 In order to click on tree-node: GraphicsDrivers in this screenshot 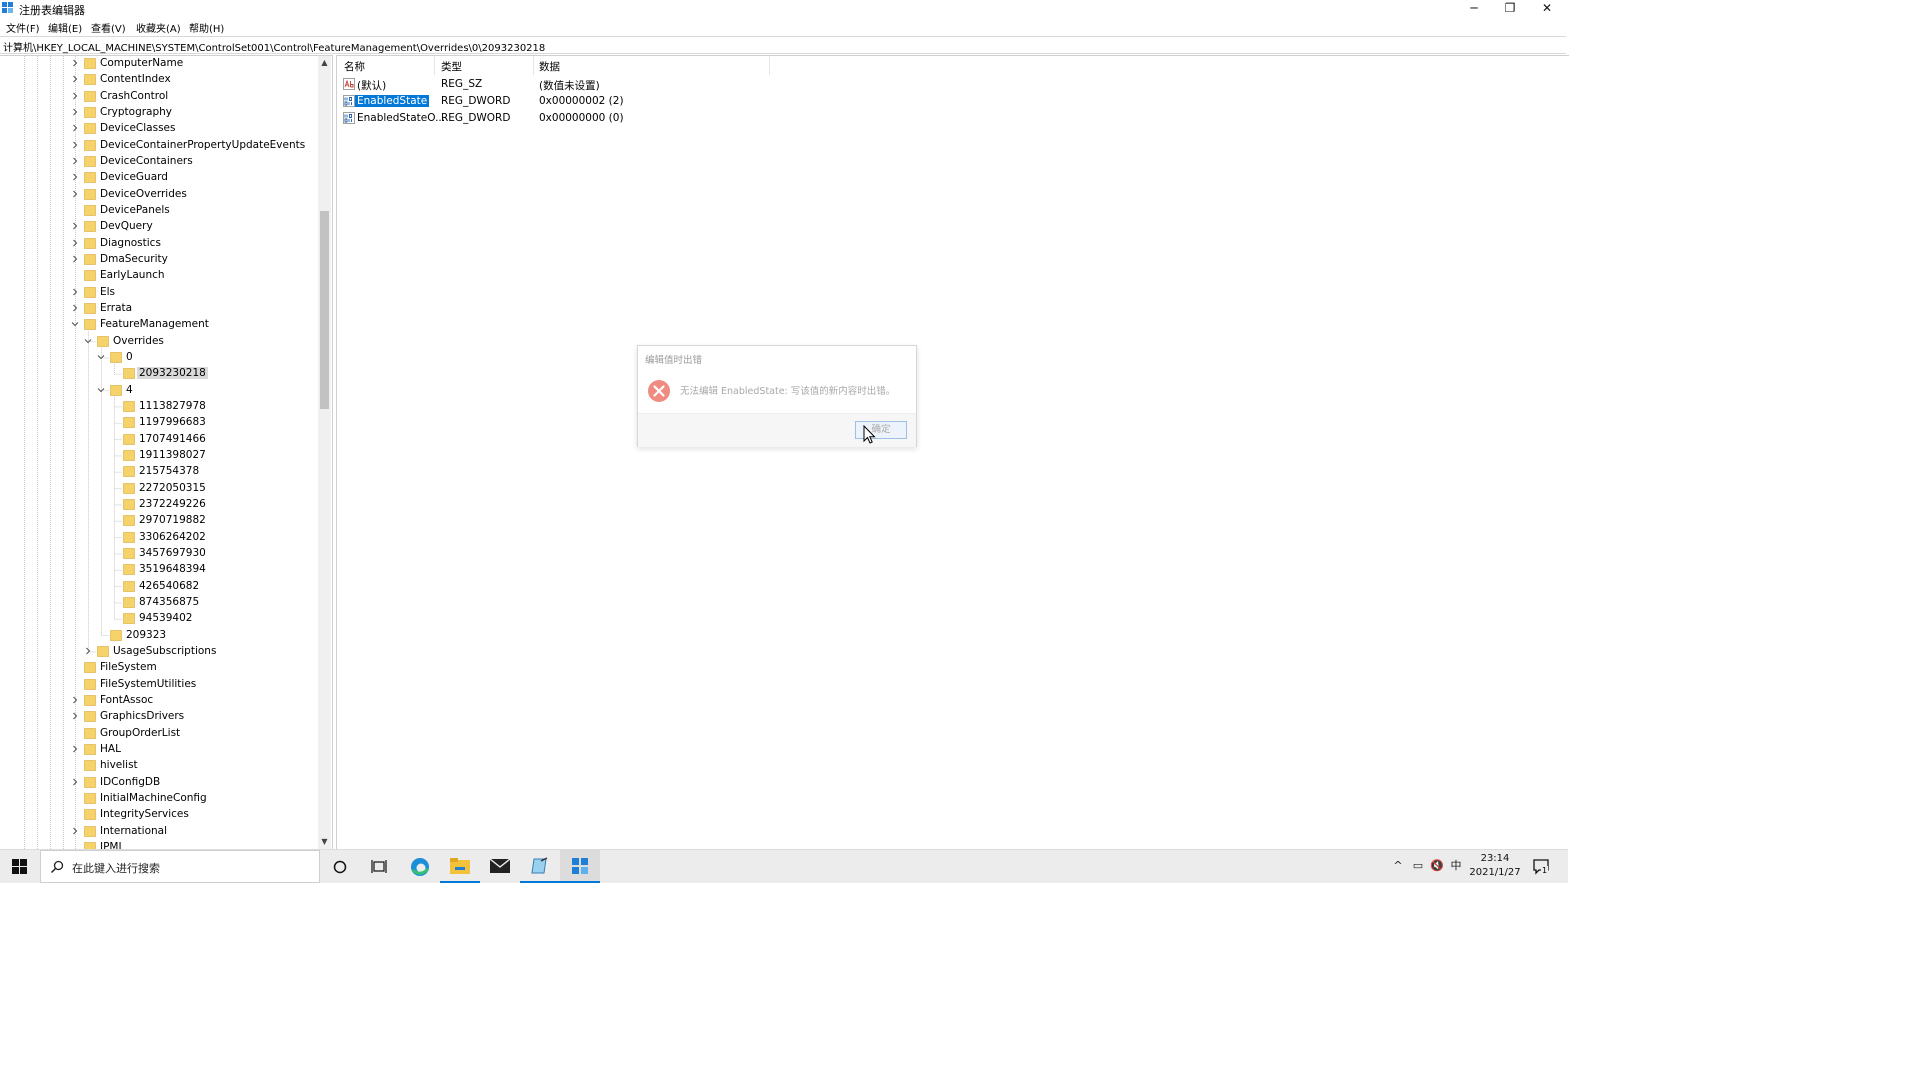, I will do `click(159, 717)`.